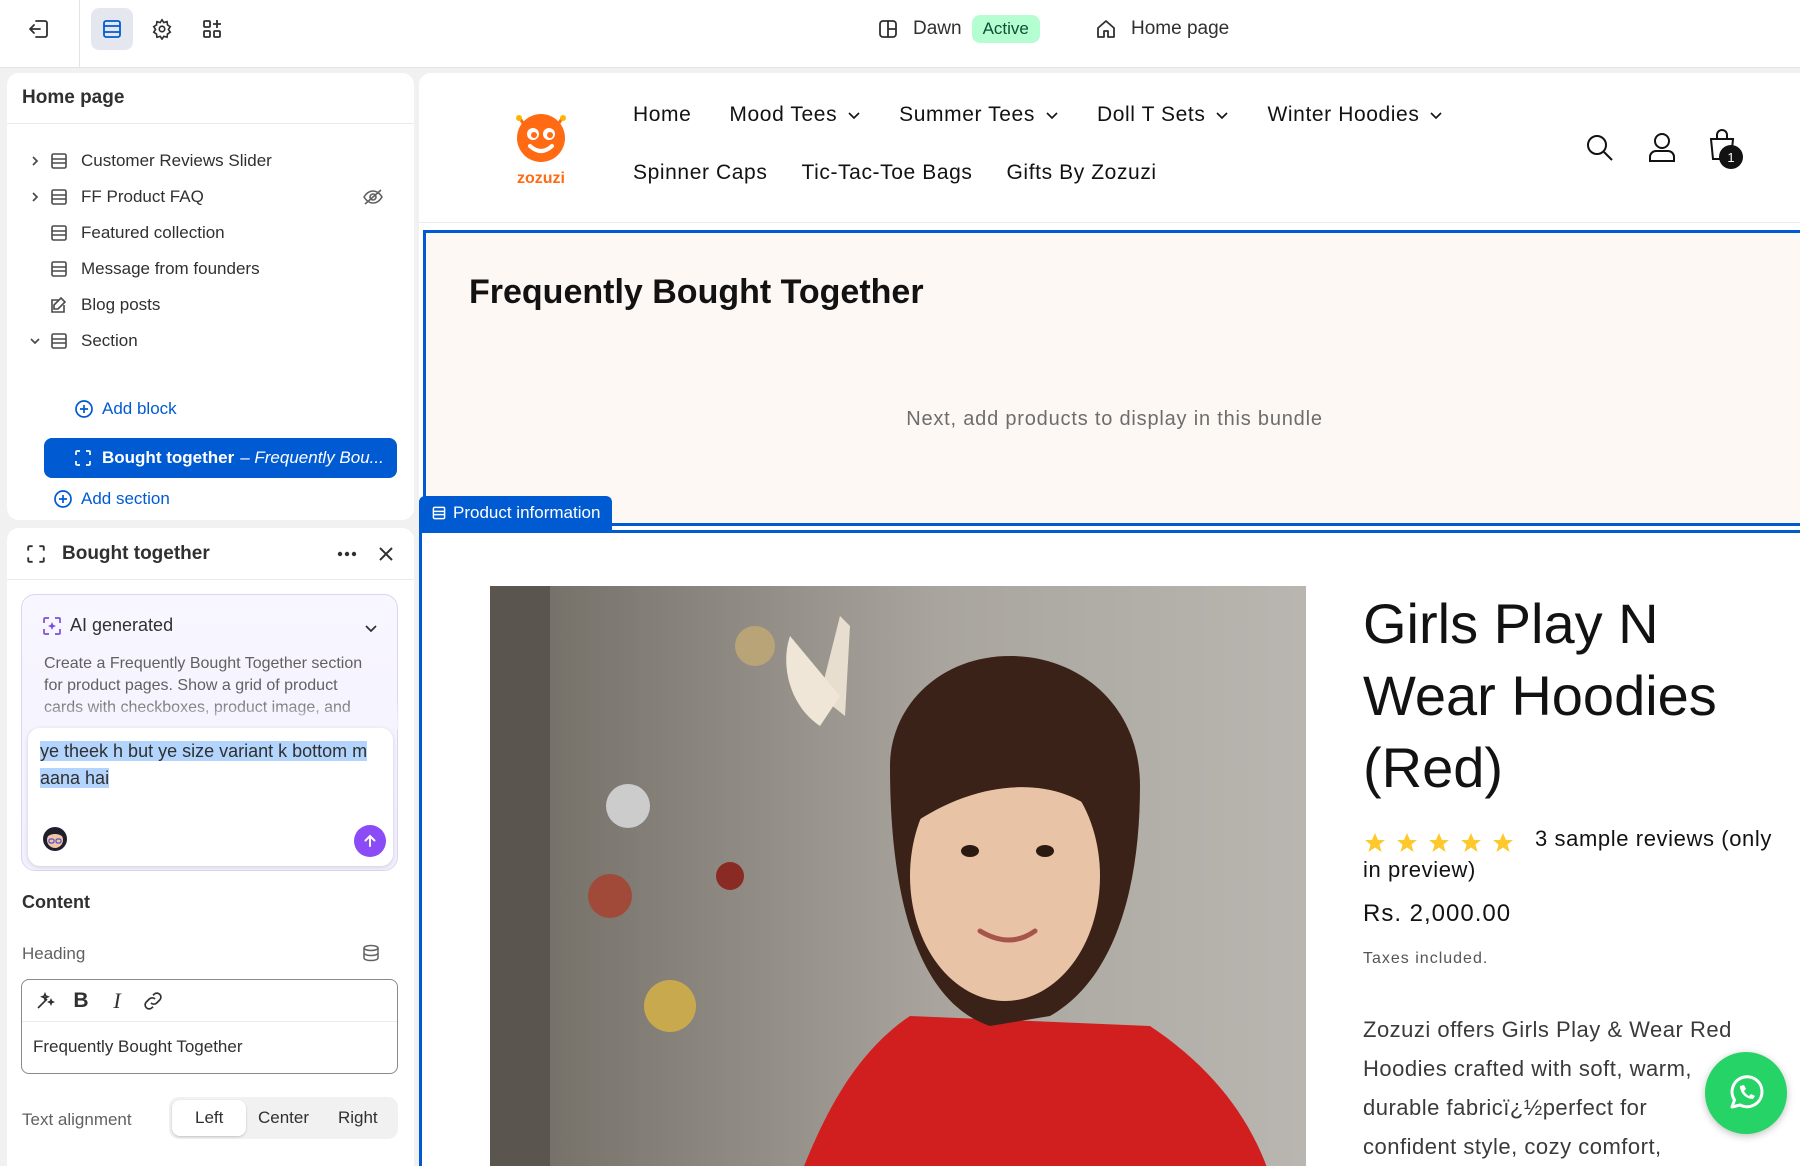 This screenshot has width=1800, height=1166. Describe the element at coordinates (212, 29) in the screenshot. I see `apps-button` at that location.